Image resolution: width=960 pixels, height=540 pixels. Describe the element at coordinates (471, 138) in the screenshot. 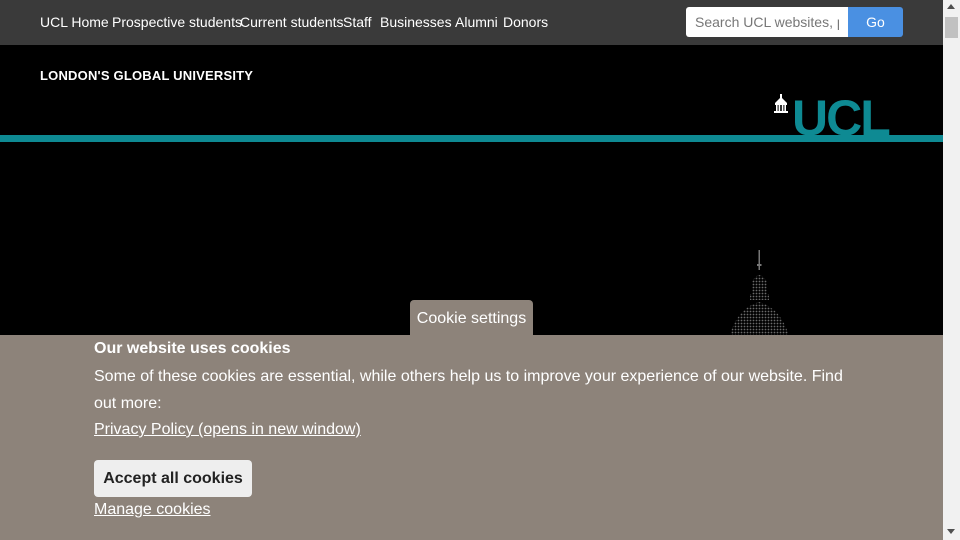

I see `brand-divider` at that location.